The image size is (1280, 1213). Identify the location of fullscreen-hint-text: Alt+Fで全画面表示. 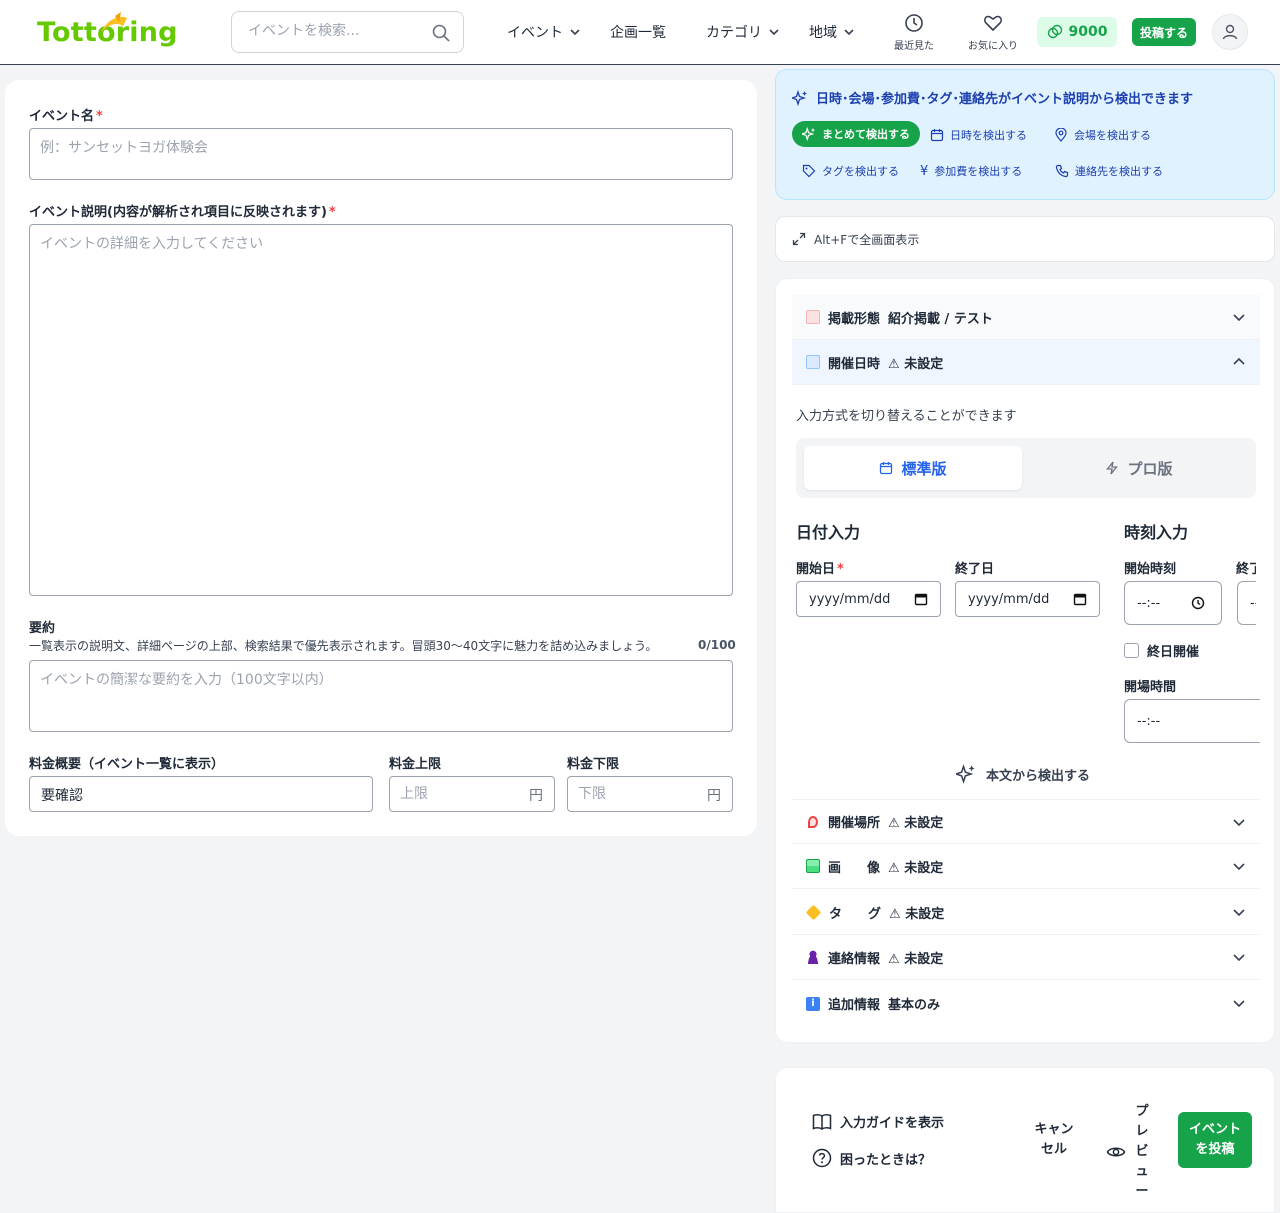
(867, 239).